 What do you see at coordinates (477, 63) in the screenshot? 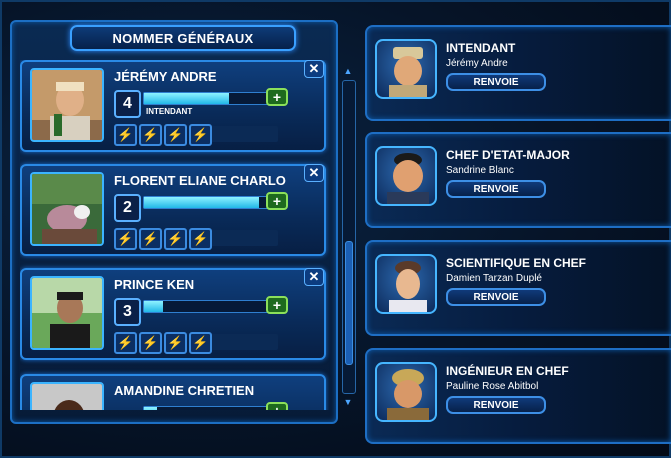
I see `role-holder: Jérémy Andre` at bounding box center [477, 63].